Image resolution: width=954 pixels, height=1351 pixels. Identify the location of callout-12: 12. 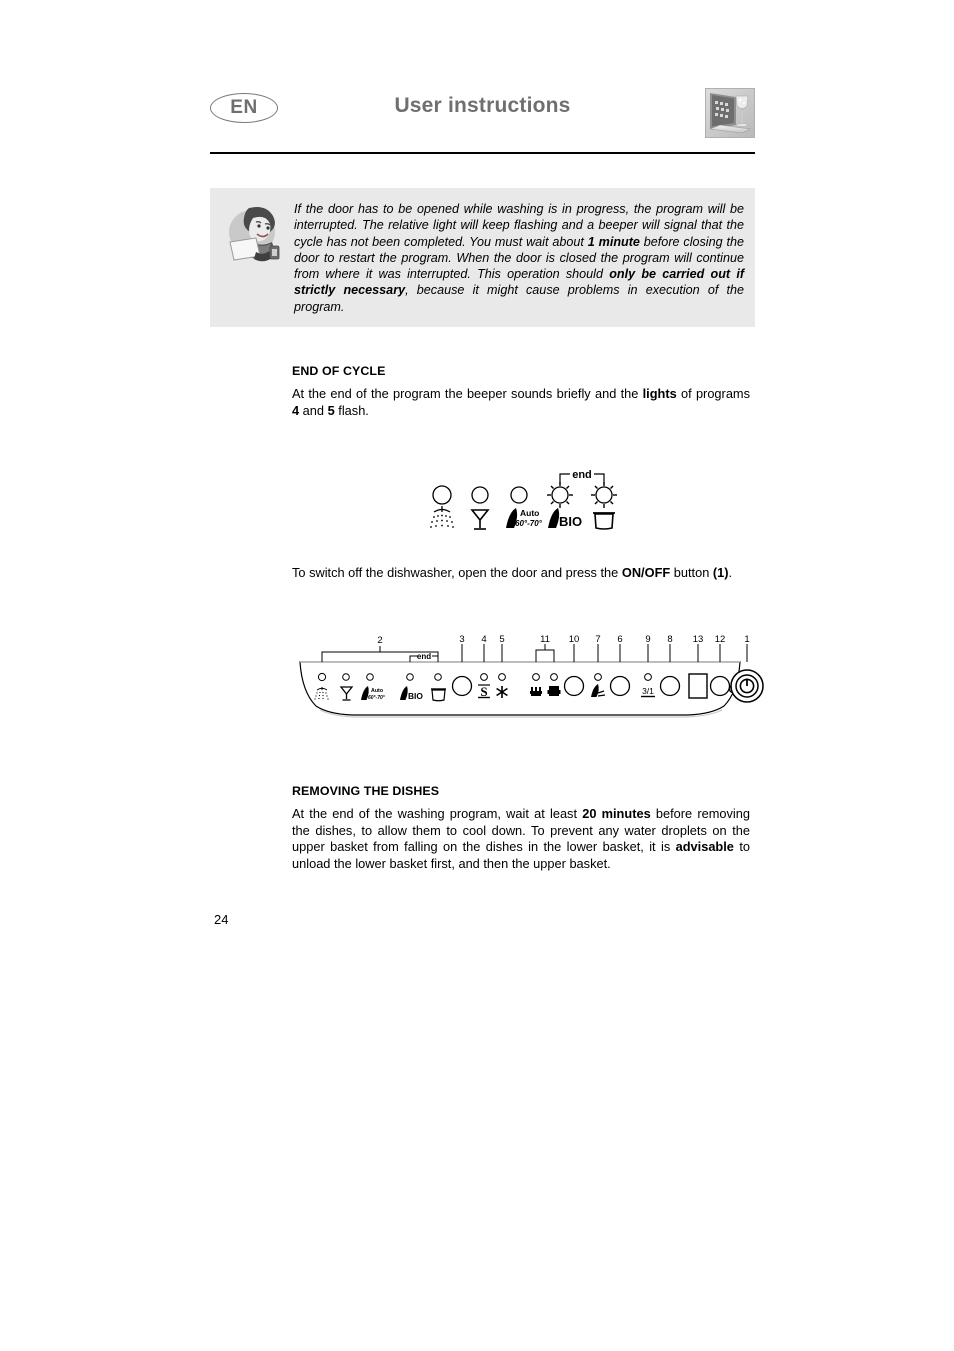
(720, 639).